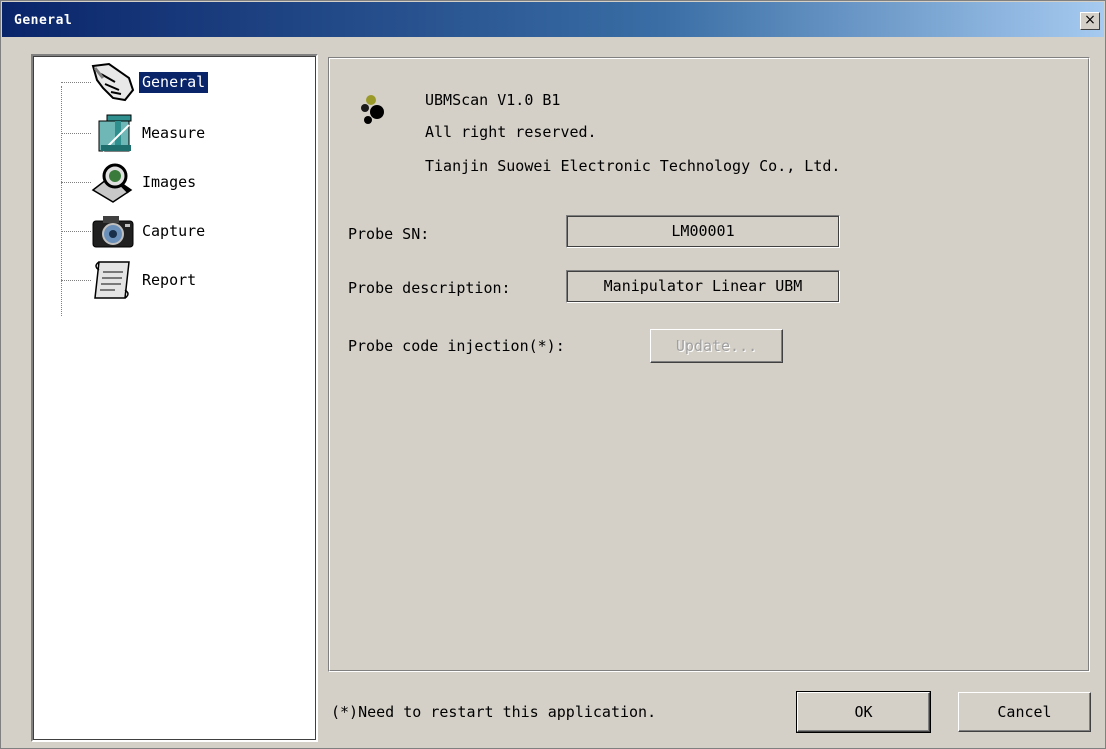 The height and width of the screenshot is (749, 1106). I want to click on company-logo-icon, so click(372, 109).